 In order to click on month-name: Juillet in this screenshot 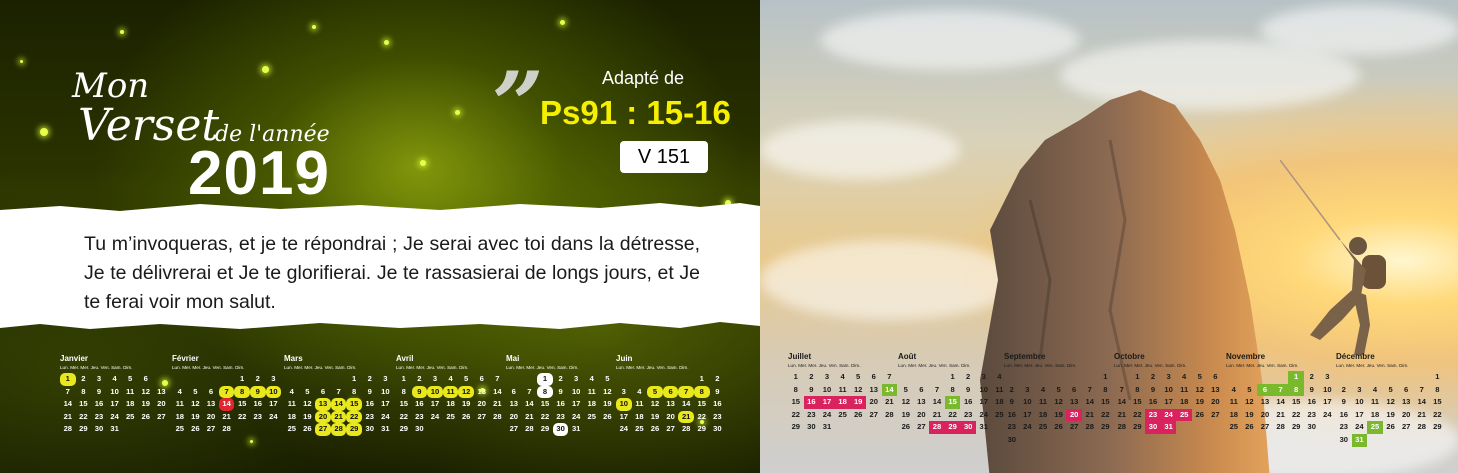, I will do `click(800, 356)`.